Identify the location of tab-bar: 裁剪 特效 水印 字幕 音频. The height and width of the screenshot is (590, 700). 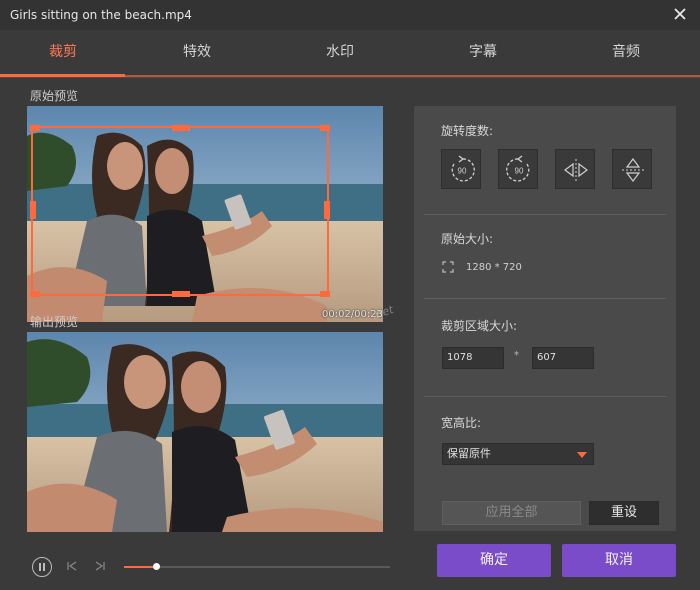
(350, 54).